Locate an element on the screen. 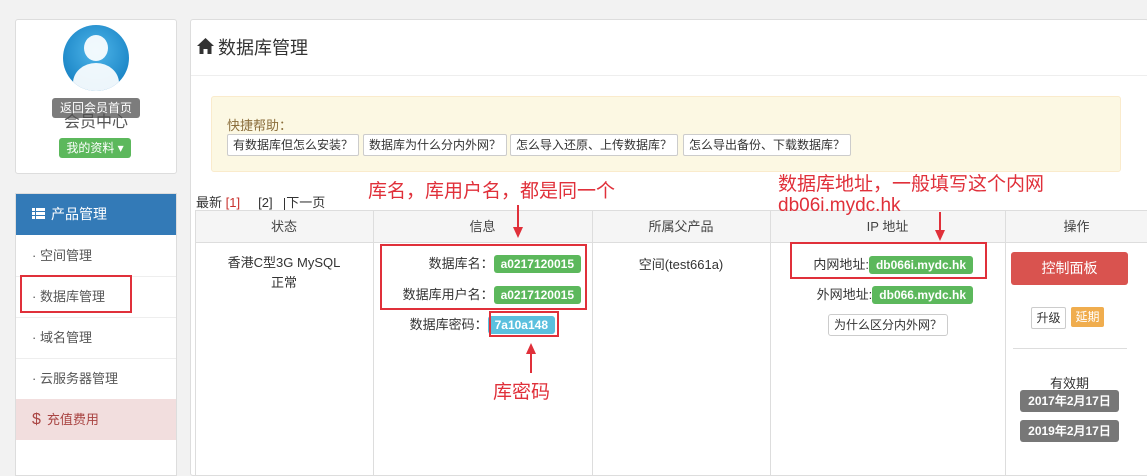 This screenshot has width=1147, height=476. product-management-label: 产品管理 is located at coordinates (79, 214).